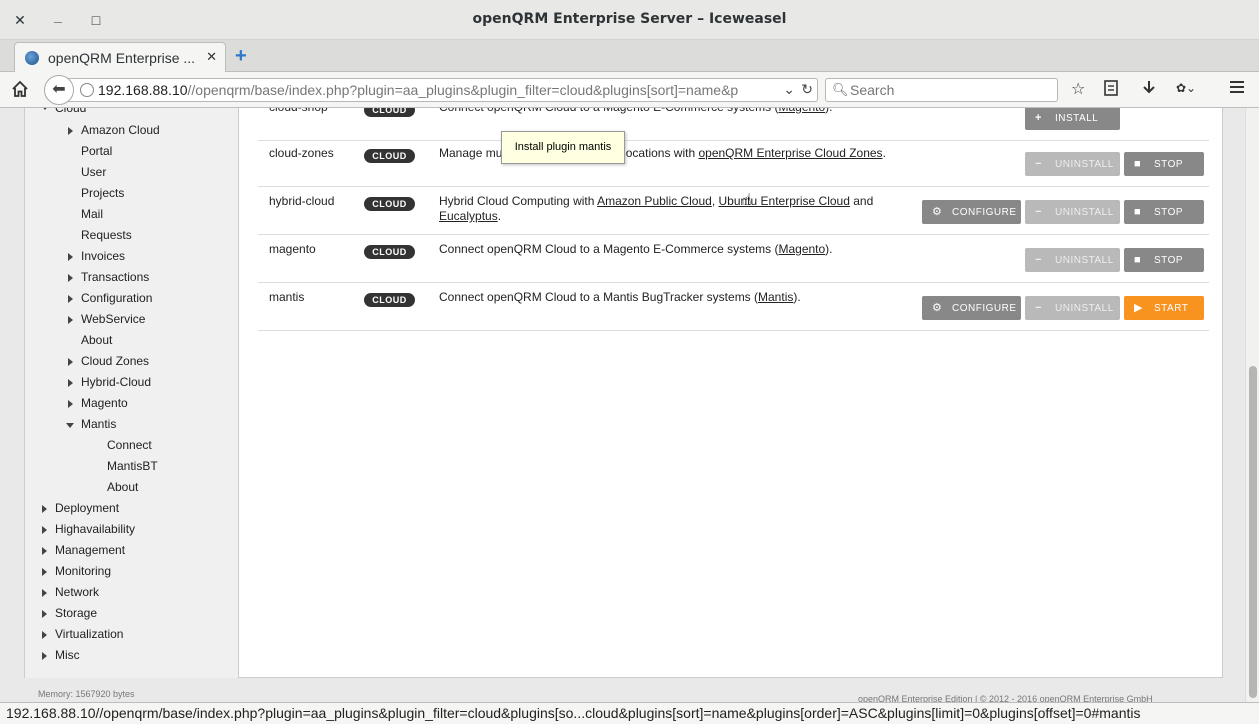  I want to click on sidebar-item-webservice: WebService, so click(113, 319).